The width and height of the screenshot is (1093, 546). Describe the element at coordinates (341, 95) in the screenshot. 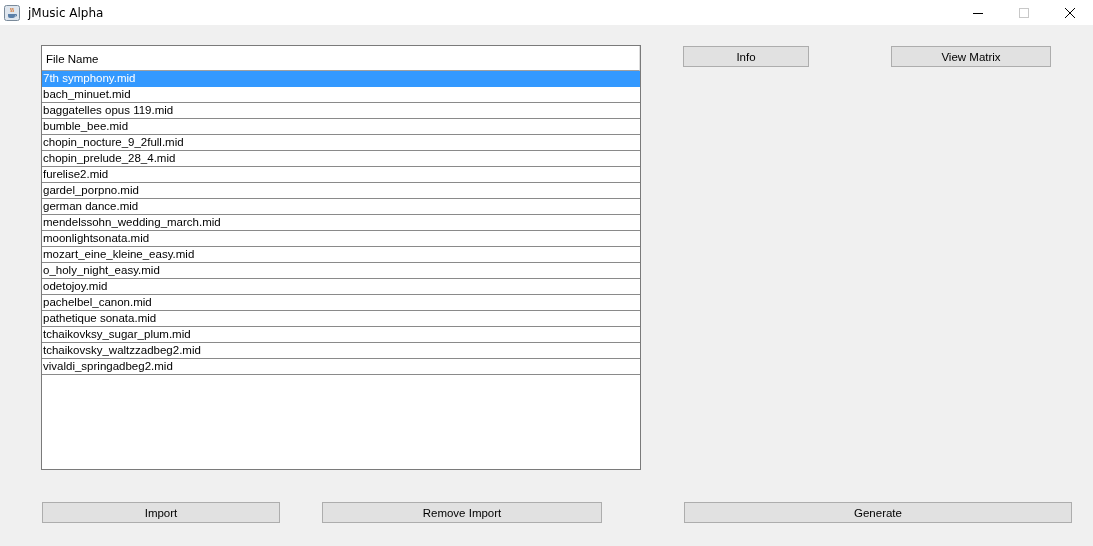

I see `file-row: bach_minuet.mid` at that location.